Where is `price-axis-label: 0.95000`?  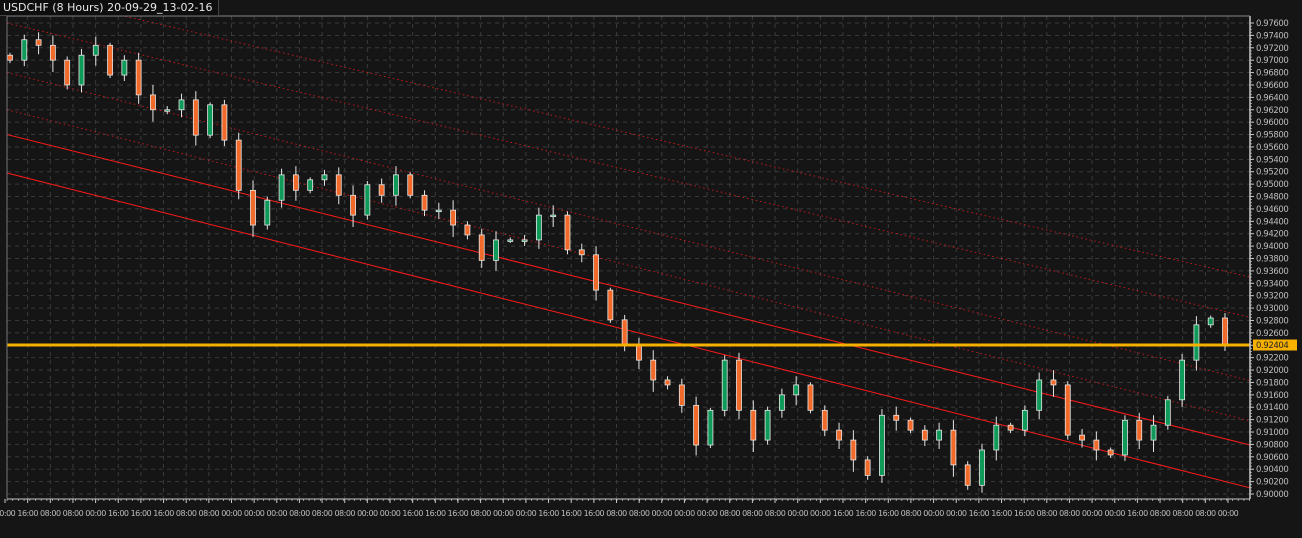 price-axis-label: 0.95000 is located at coordinates (1272, 185).